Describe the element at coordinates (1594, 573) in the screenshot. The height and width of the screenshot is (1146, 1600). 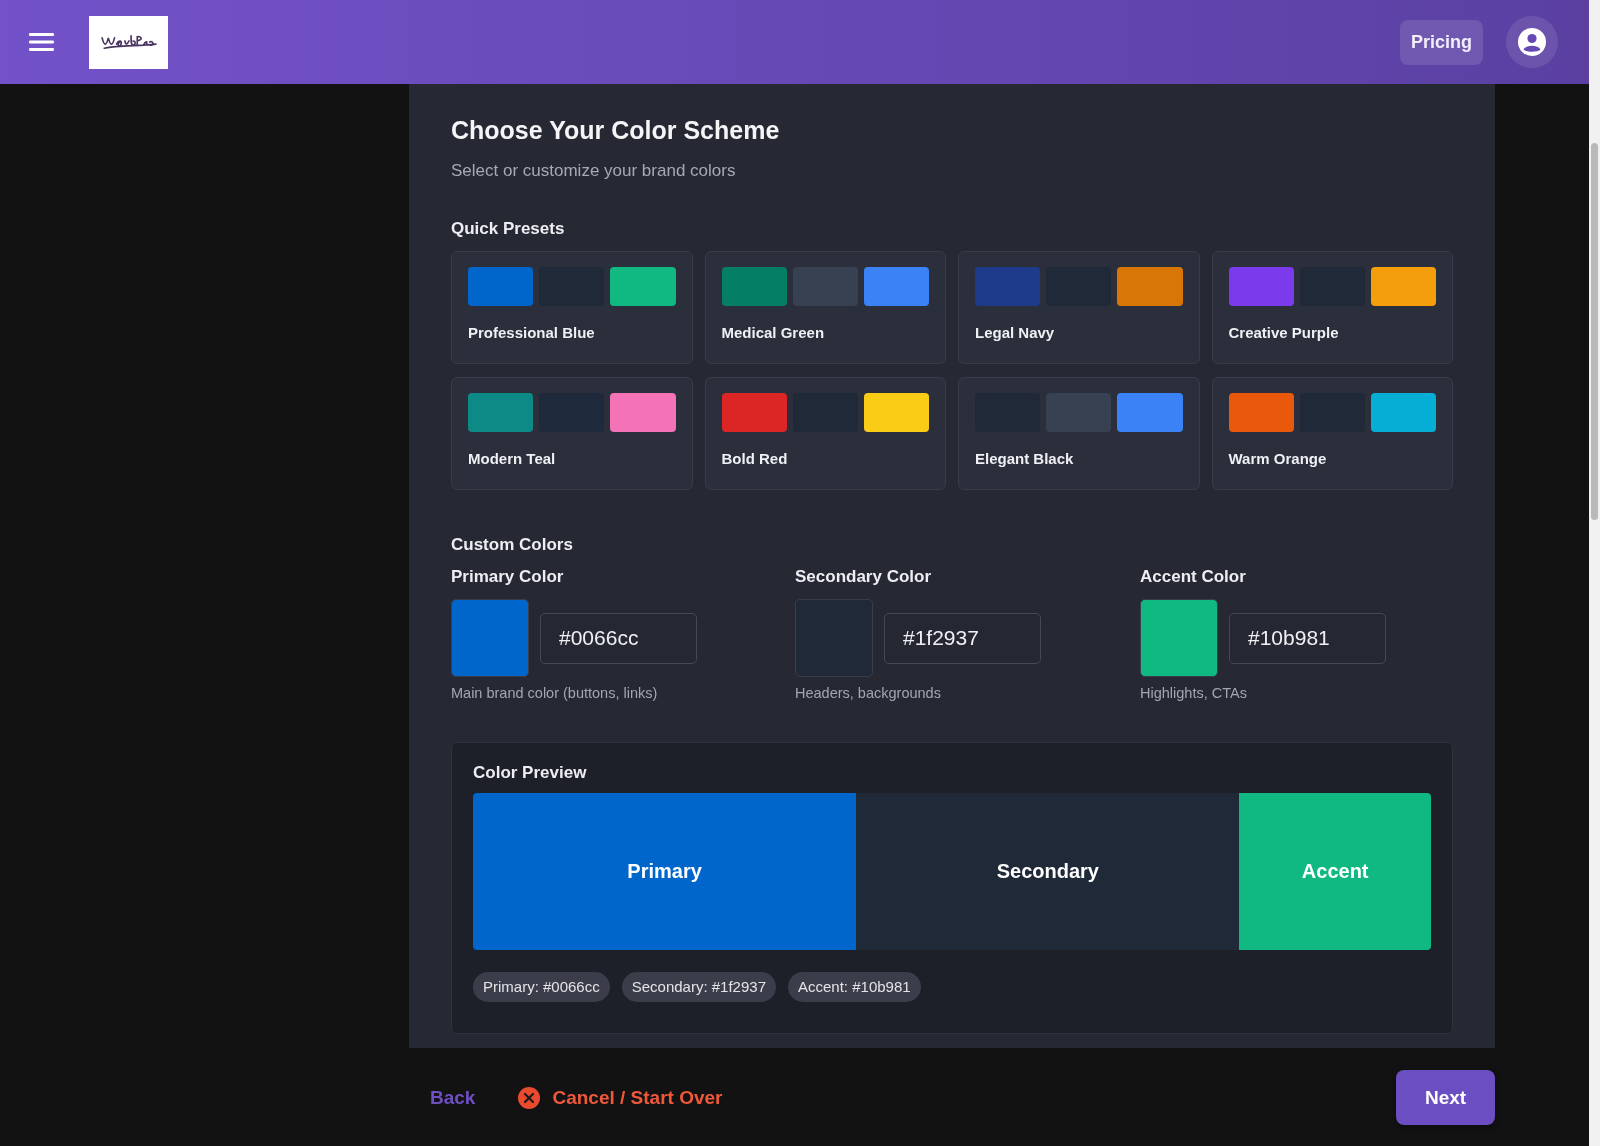
I see `scrollbar-track` at that location.